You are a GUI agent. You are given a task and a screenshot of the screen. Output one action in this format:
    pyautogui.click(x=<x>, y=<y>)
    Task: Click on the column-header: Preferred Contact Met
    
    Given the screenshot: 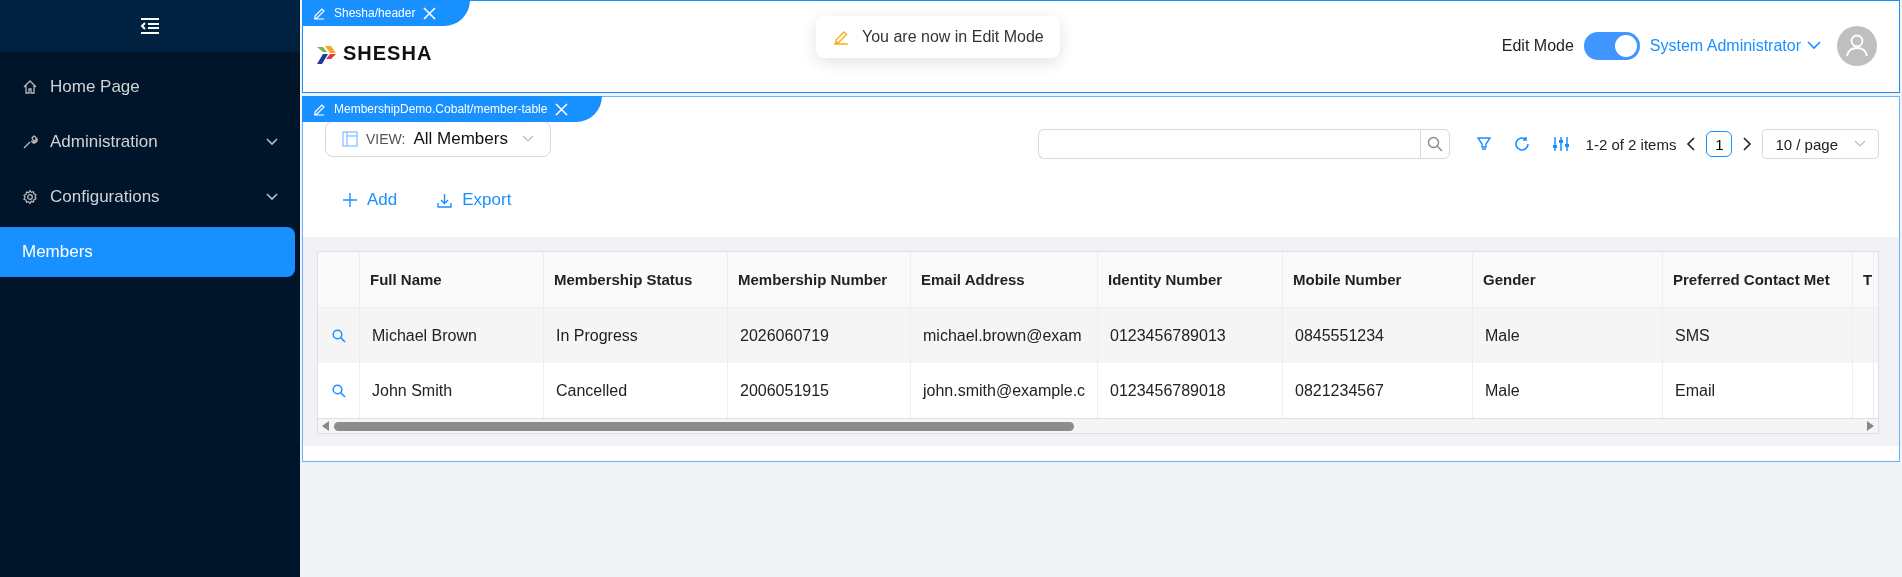 What is the action you would take?
    pyautogui.click(x=1758, y=279)
    